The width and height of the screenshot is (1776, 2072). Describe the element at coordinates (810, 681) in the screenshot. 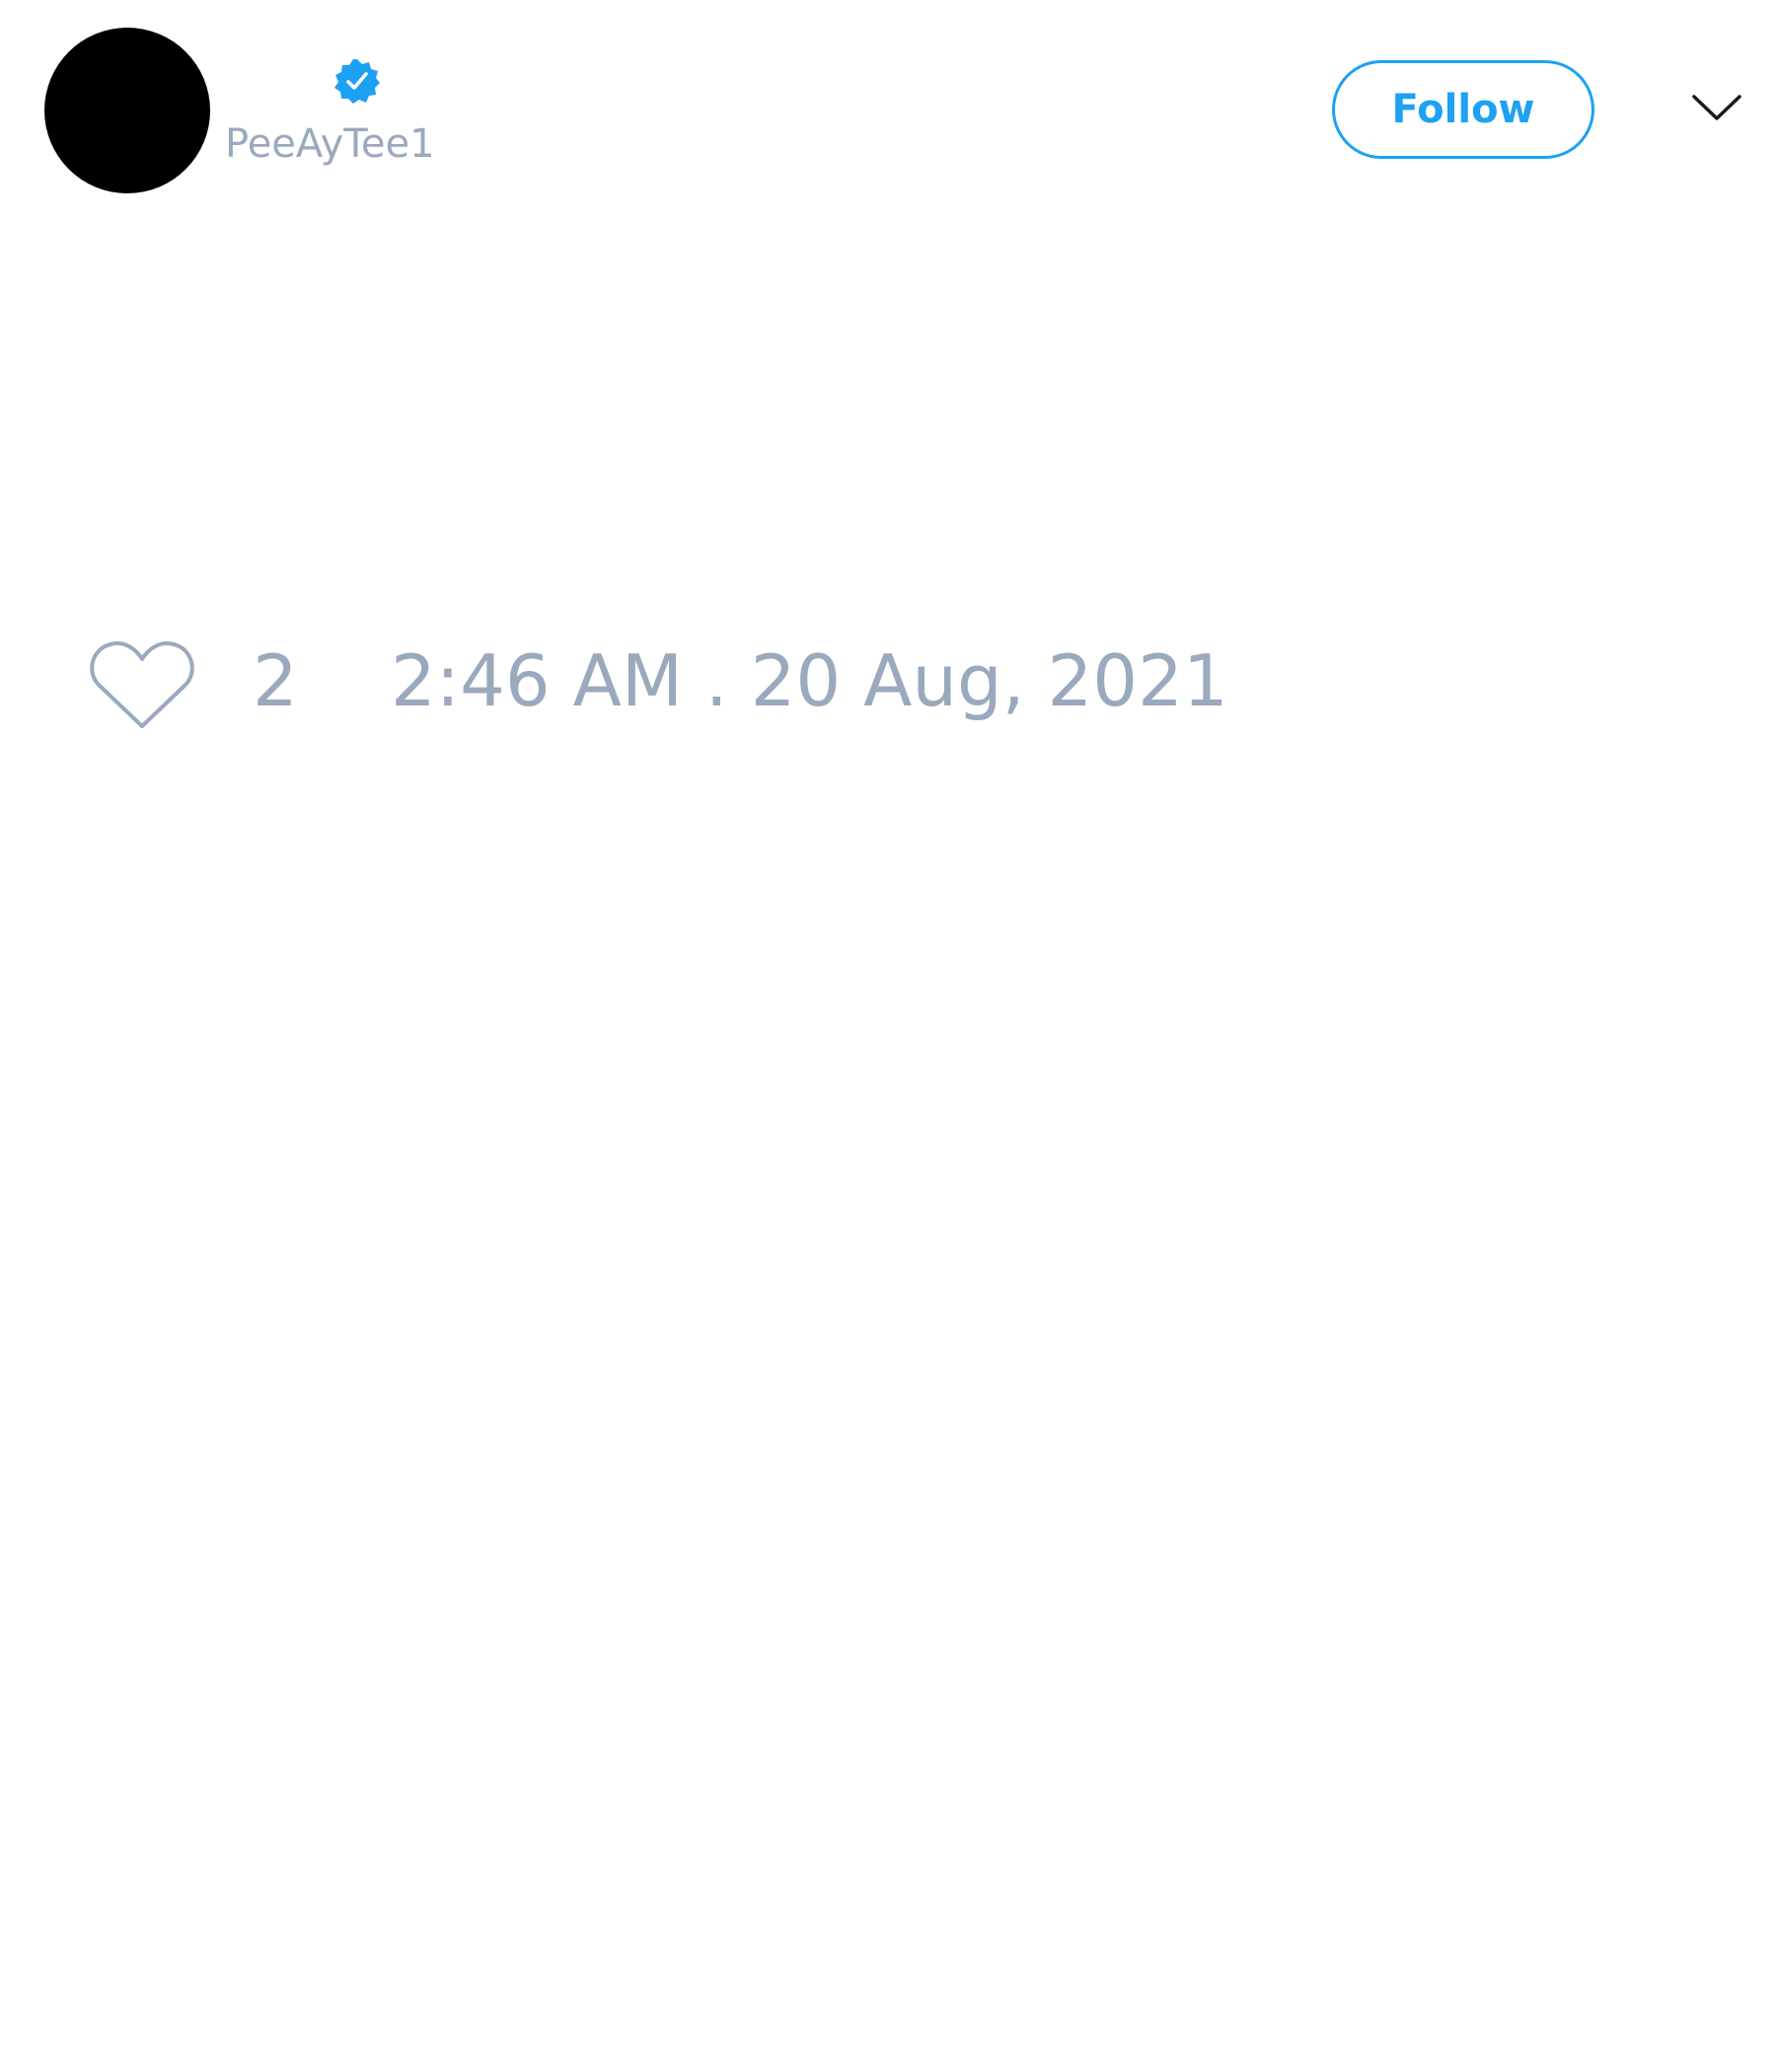

I see `tweet-timestamp: 2:46 AM . 20 Aug, 2021` at that location.